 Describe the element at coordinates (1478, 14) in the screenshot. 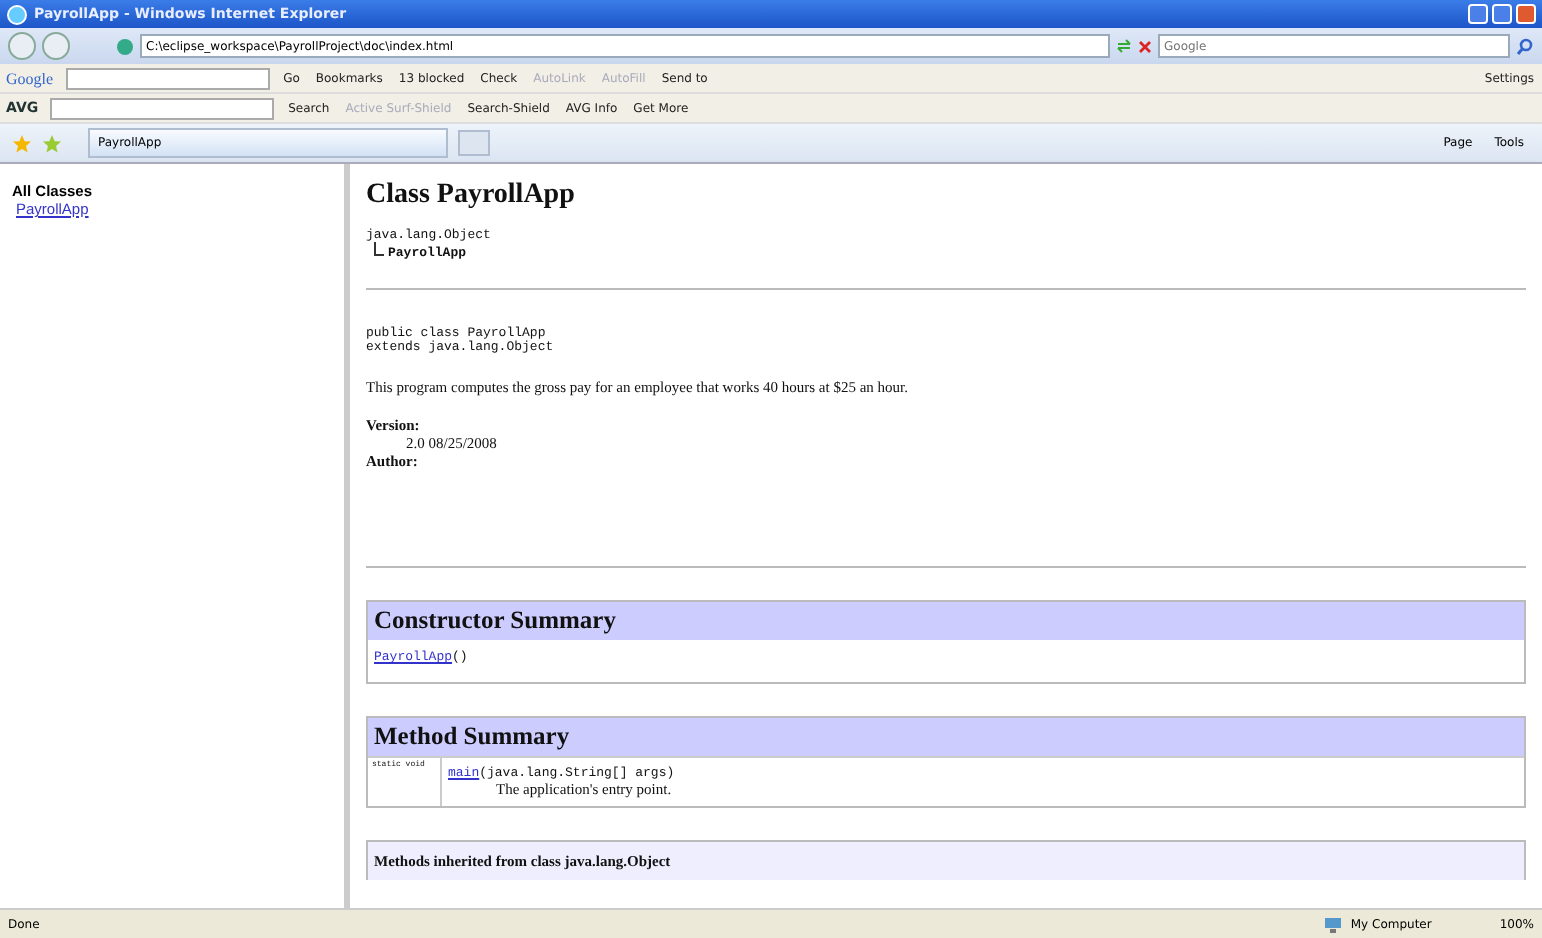

I see `minimize-button` at that location.